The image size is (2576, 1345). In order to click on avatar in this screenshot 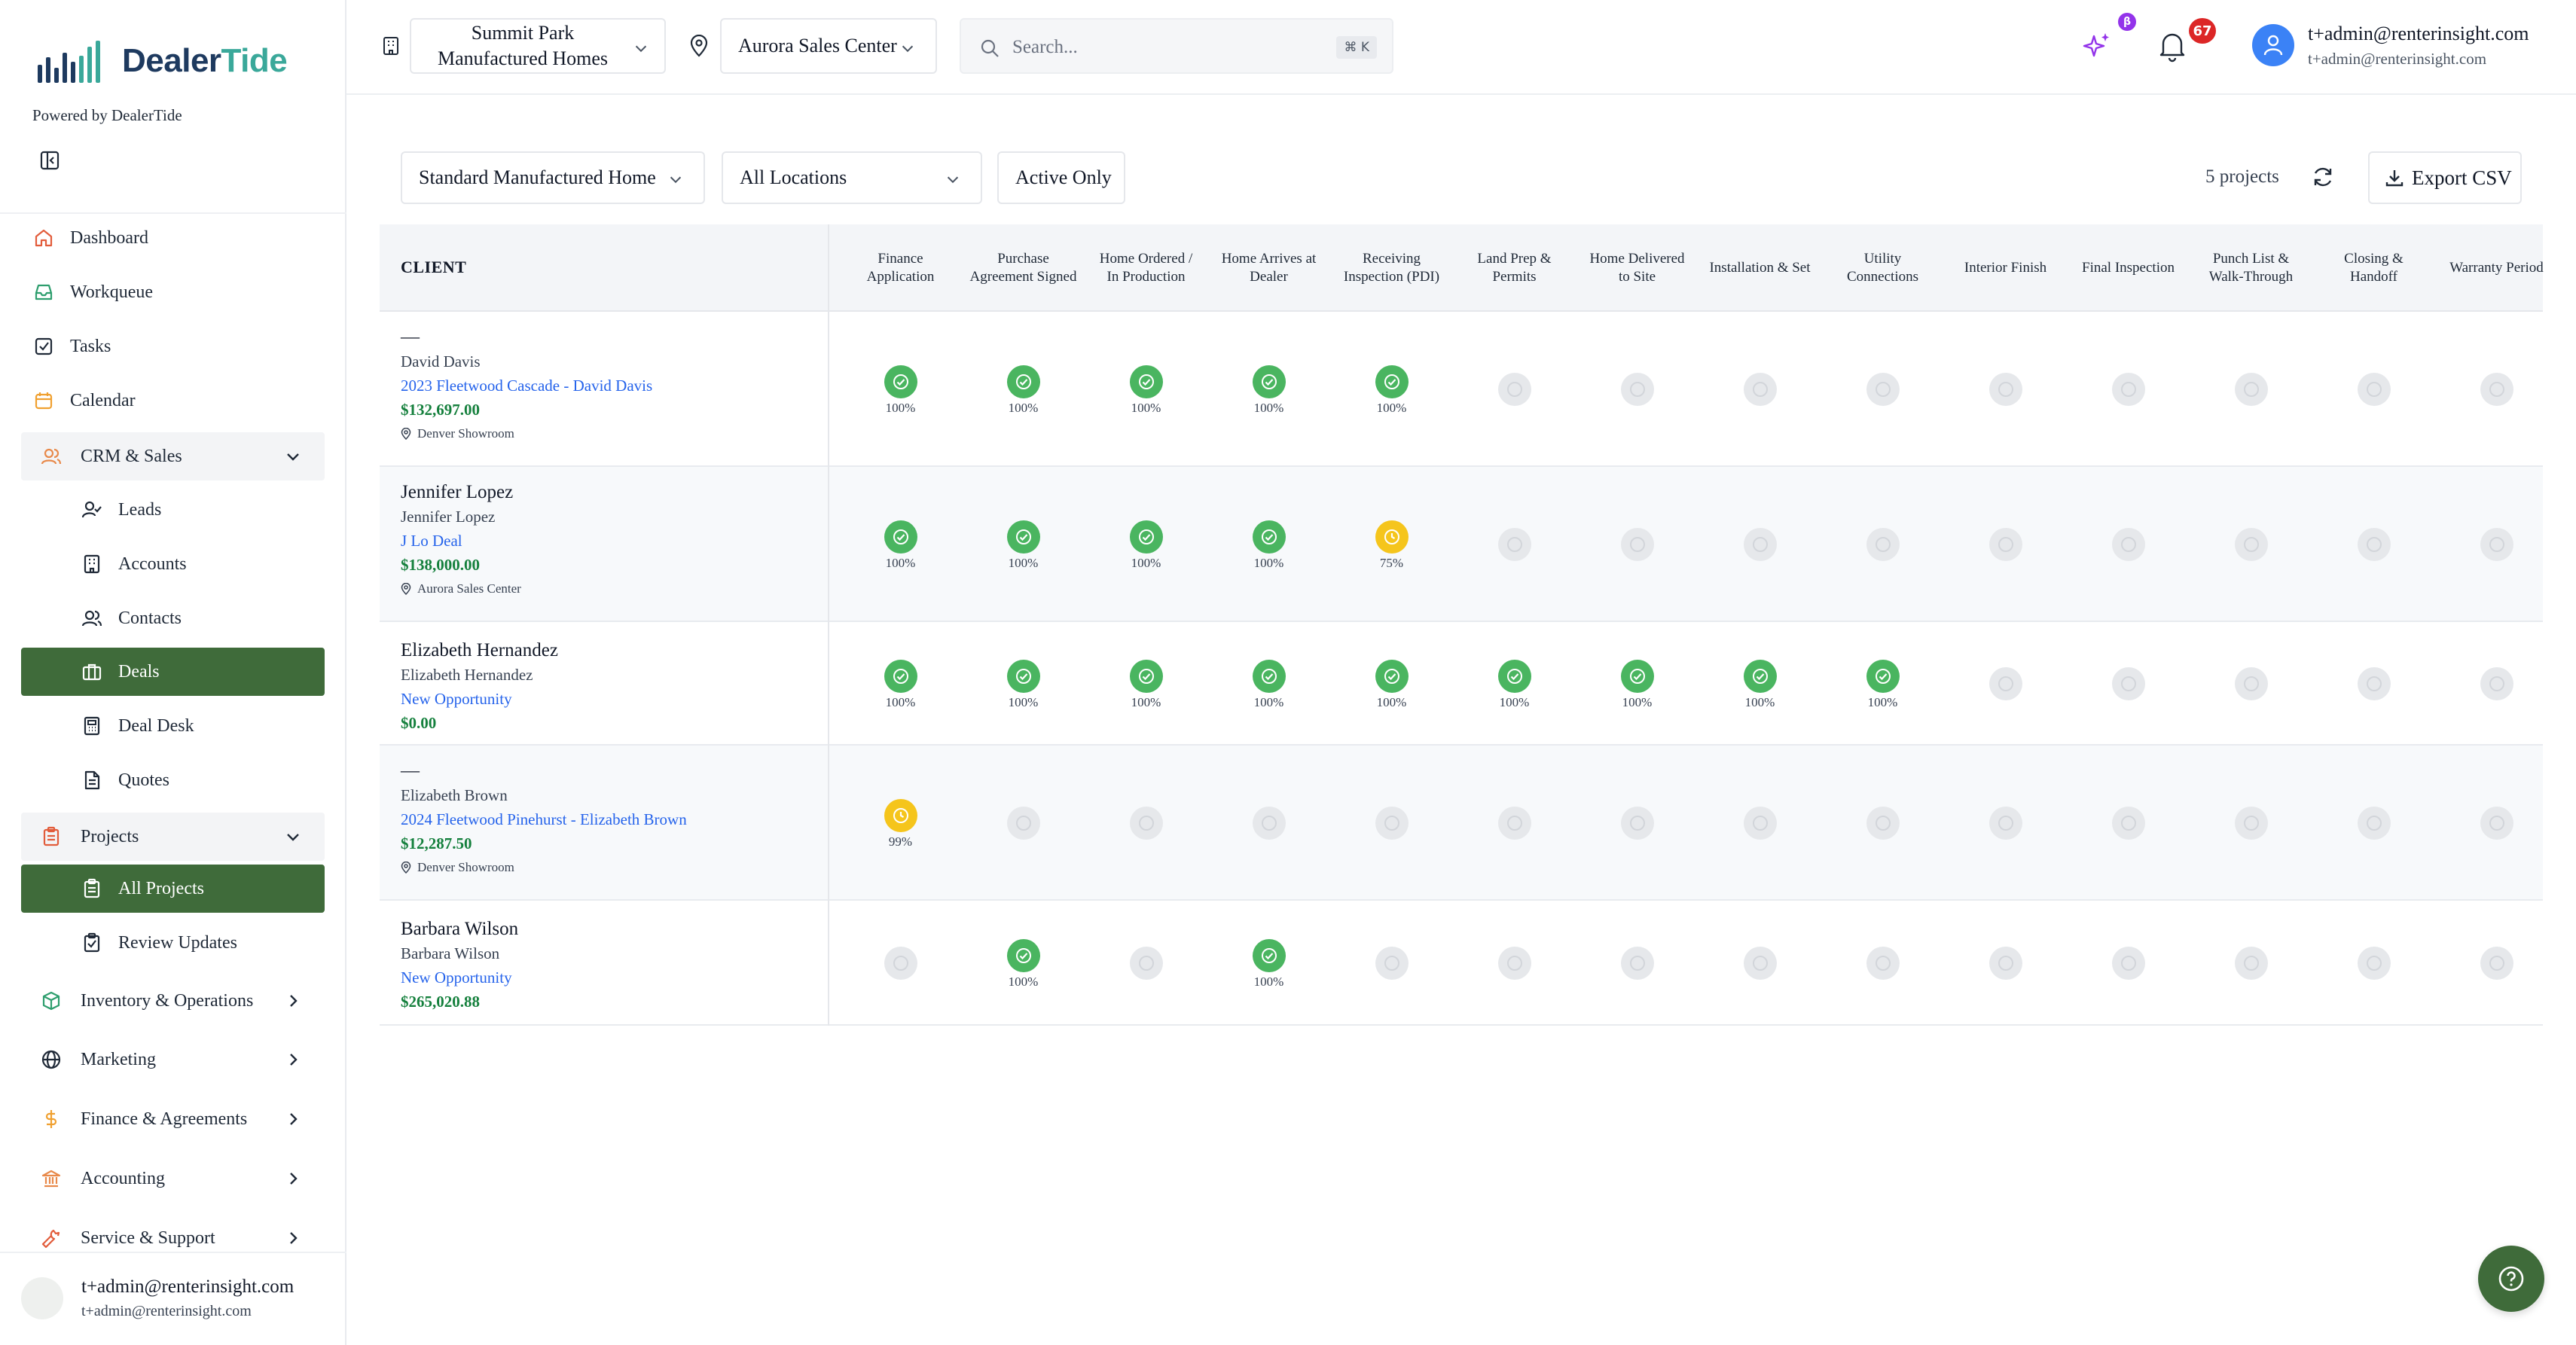, I will do `click(42, 1298)`.